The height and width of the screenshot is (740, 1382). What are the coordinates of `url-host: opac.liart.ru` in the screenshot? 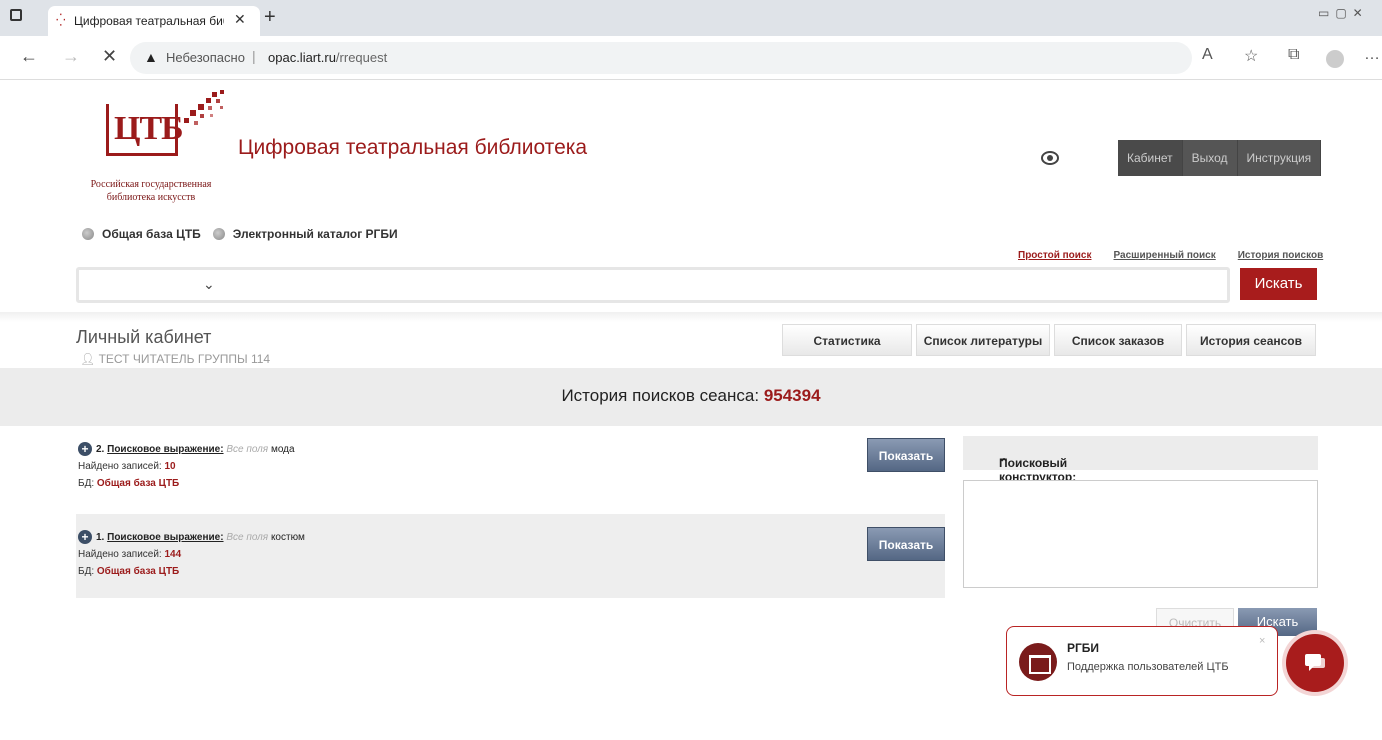 It's located at (302, 57).